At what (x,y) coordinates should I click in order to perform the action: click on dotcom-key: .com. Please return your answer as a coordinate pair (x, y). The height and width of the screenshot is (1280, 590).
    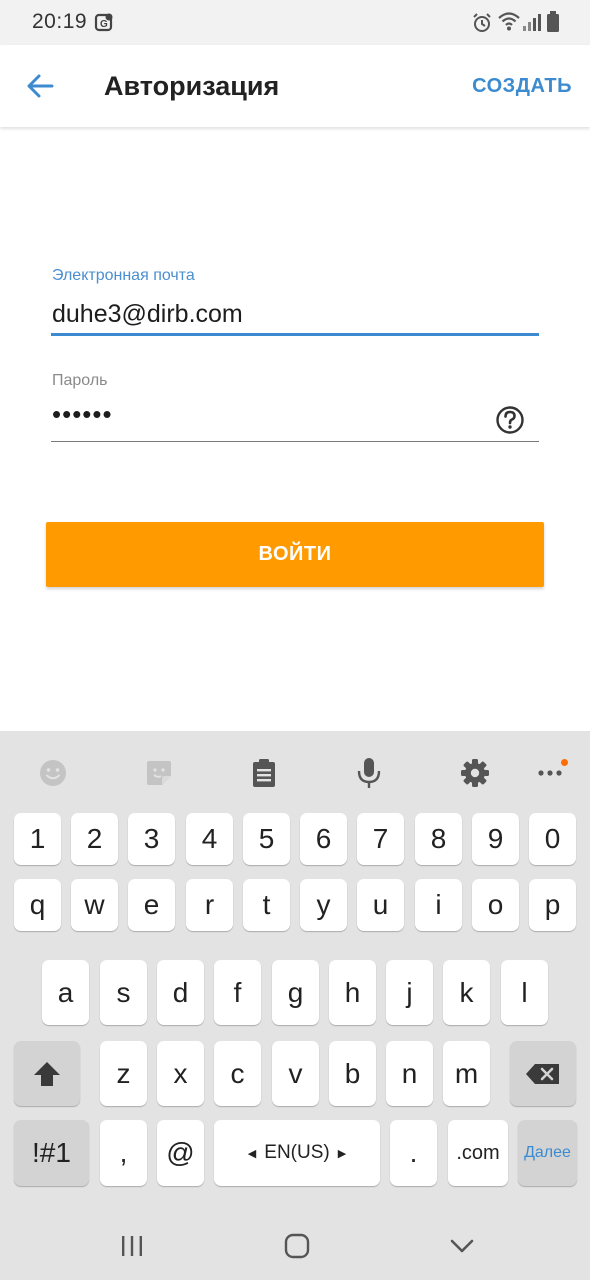
    Looking at the image, I should click on (478, 1153).